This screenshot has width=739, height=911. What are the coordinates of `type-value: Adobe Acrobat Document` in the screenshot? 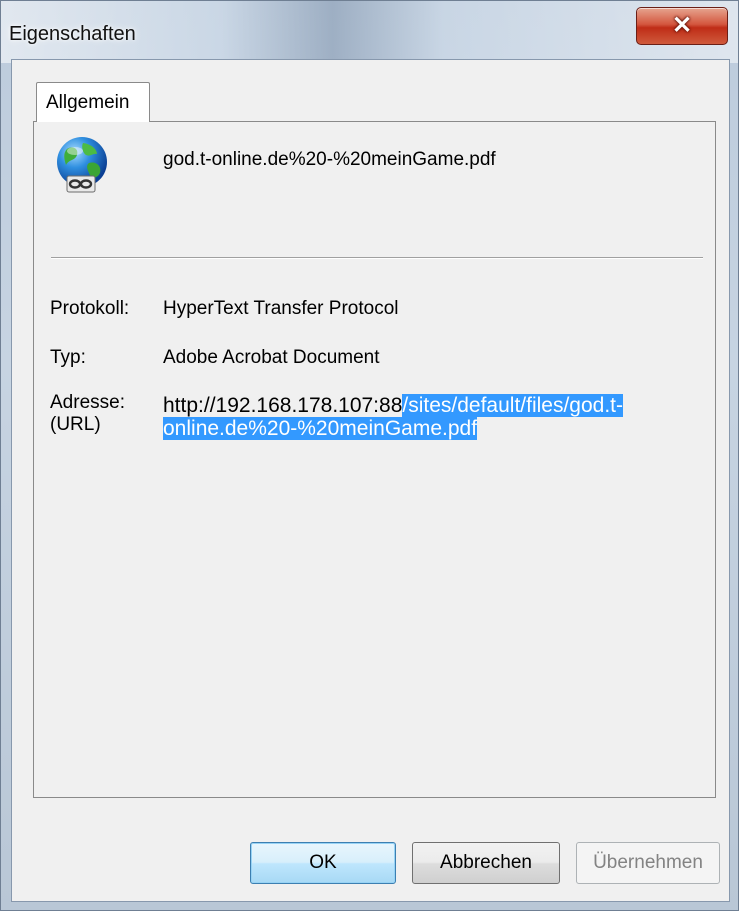 It's located at (271, 357).